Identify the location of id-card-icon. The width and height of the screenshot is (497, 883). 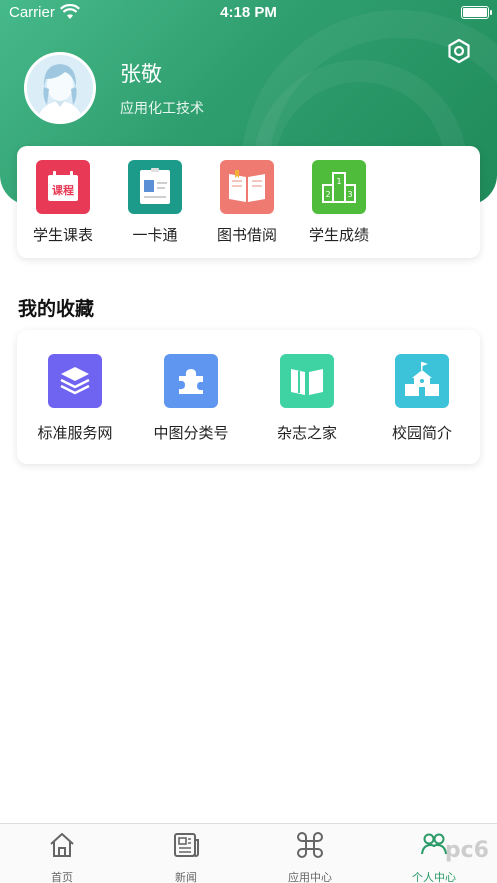
(155, 187).